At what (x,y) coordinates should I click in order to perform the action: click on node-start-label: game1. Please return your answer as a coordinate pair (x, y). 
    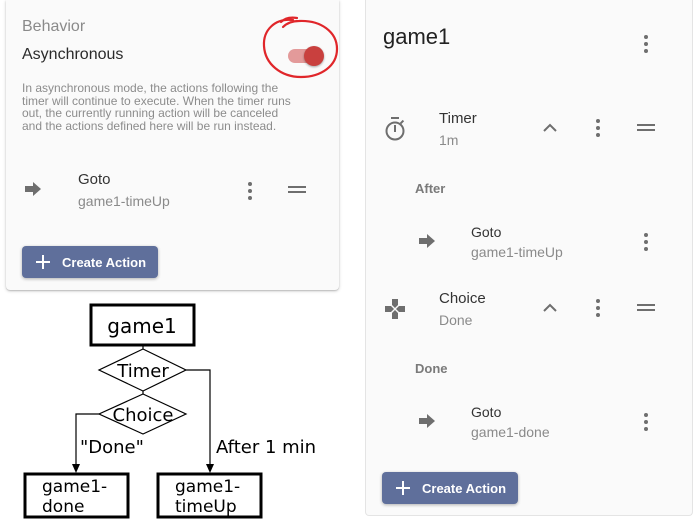
    Looking at the image, I should click on (141, 326).